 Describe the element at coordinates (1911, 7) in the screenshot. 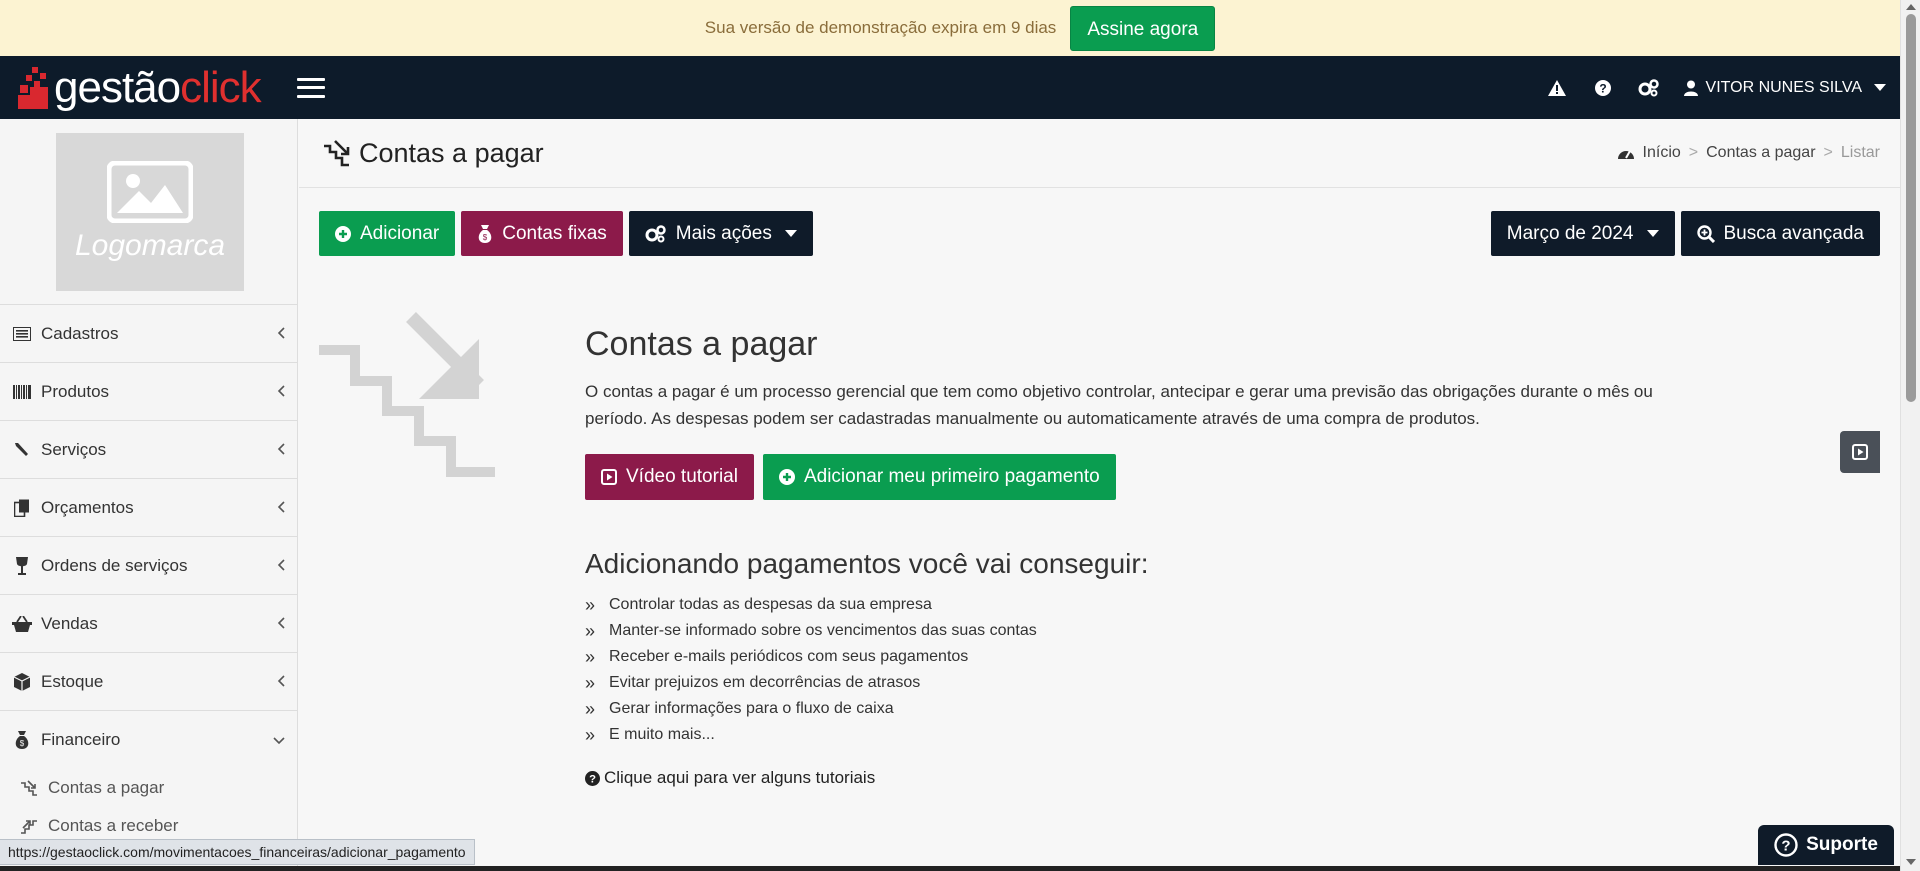

I see `scroll-up-icon` at that location.